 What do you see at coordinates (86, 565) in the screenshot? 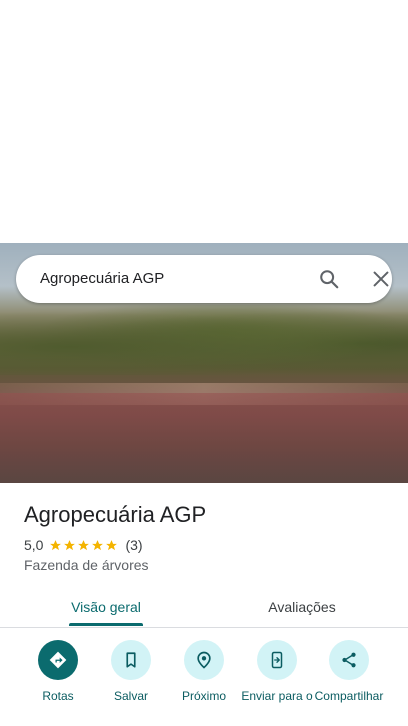
I see `place-category: Fazenda de árvores` at bounding box center [86, 565].